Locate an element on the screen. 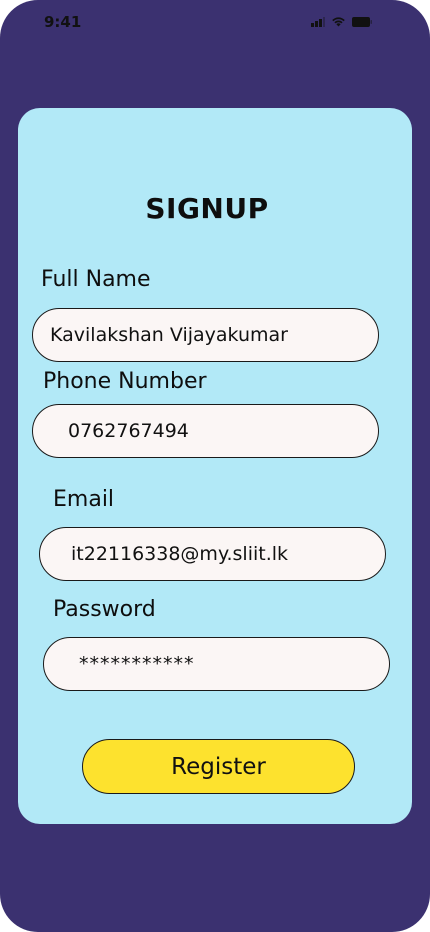 This screenshot has width=430, height=932. battery-icon is located at coordinates (362, 21).